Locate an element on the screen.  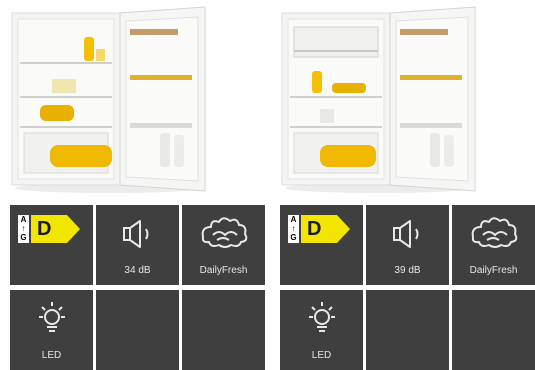
noise-level-tile: 34 dB is located at coordinates (137, 245).